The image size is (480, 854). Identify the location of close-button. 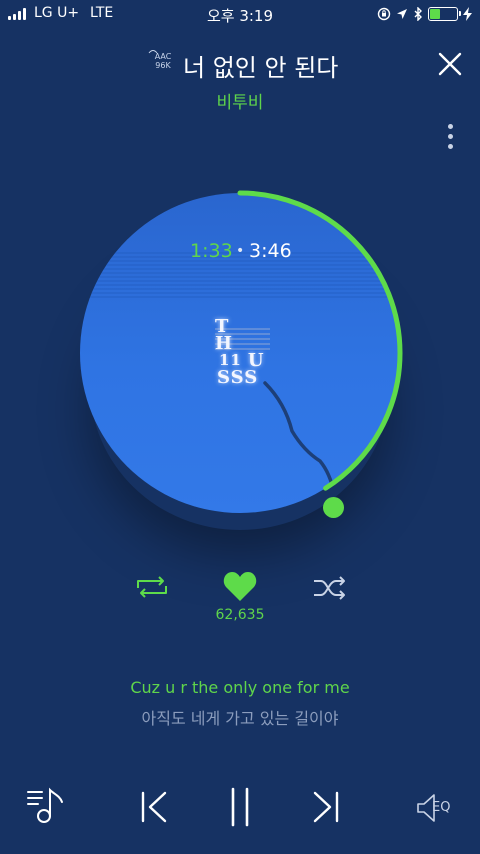
(450, 64).